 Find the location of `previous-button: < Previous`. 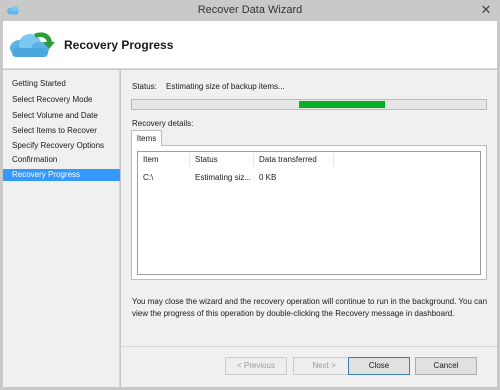

previous-button: < Previous is located at coordinates (256, 366).